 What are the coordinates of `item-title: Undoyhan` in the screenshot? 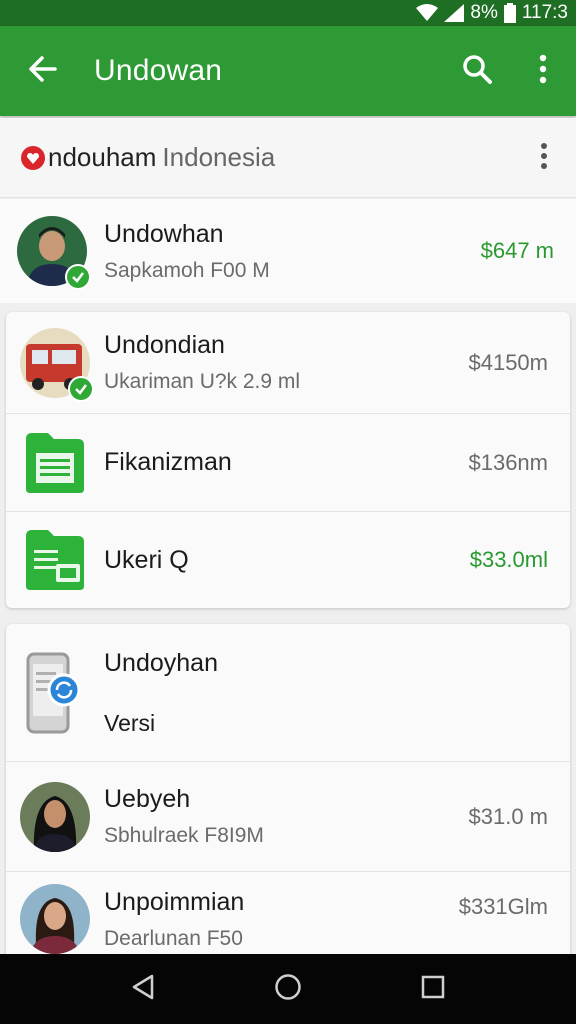 It's located at (161, 662).